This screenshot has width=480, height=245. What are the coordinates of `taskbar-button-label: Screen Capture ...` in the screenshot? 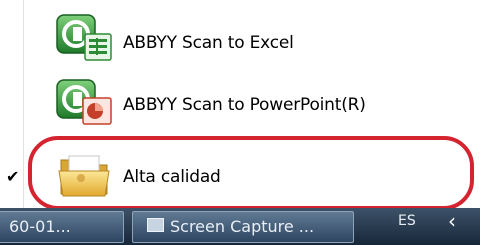 It's located at (242, 226).